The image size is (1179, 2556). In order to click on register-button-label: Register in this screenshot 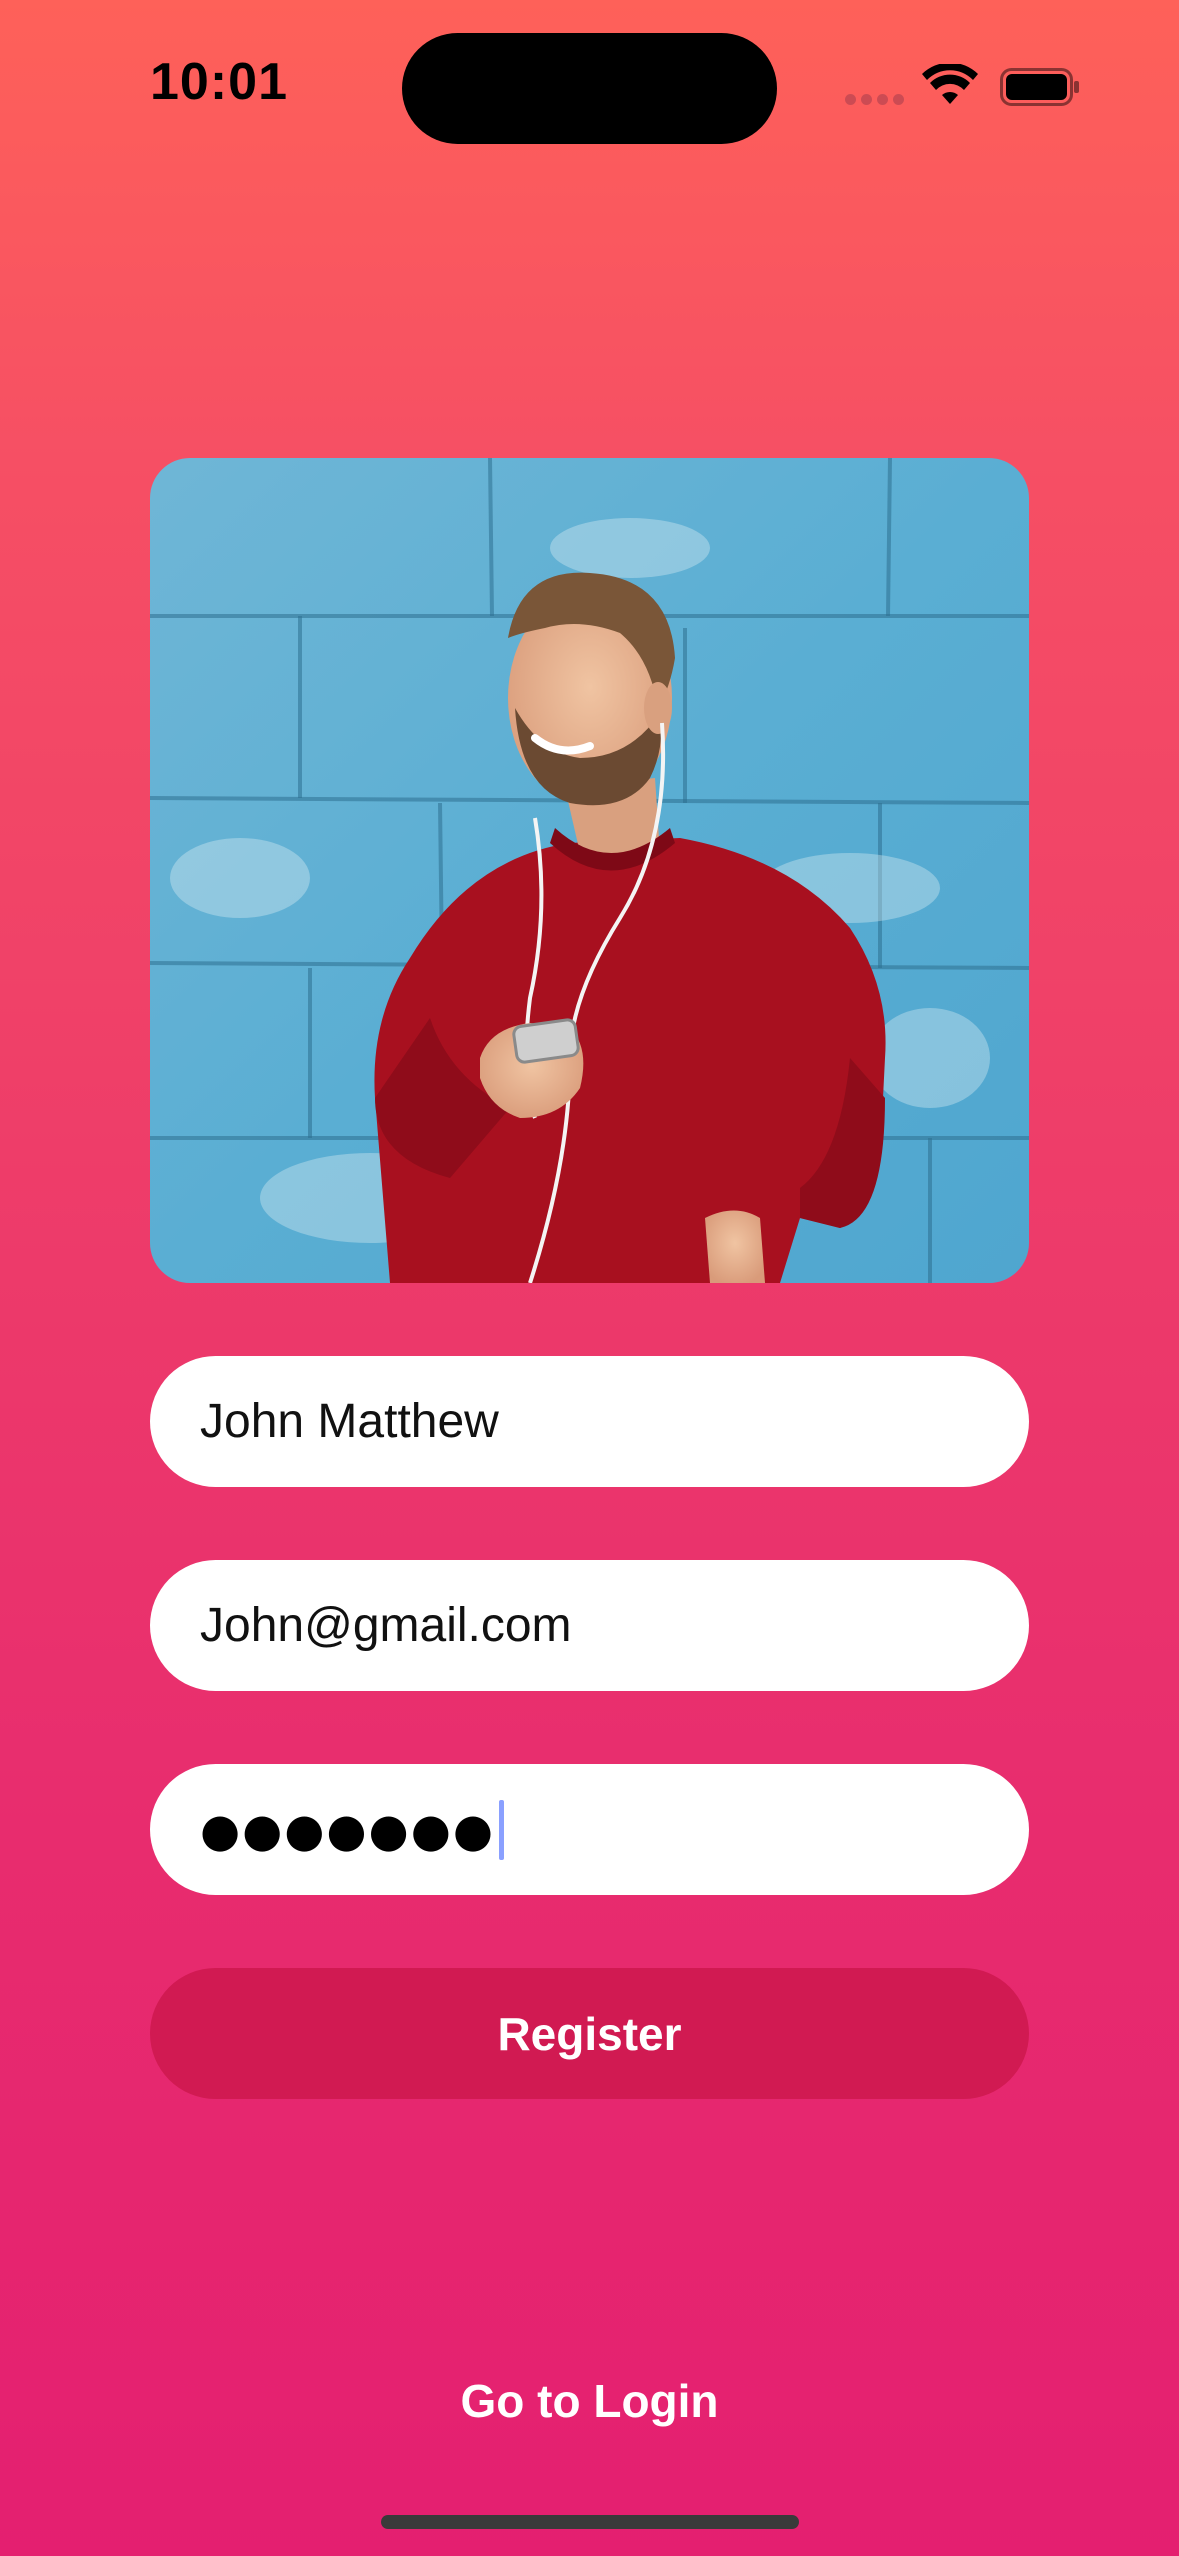, I will do `click(589, 2033)`.